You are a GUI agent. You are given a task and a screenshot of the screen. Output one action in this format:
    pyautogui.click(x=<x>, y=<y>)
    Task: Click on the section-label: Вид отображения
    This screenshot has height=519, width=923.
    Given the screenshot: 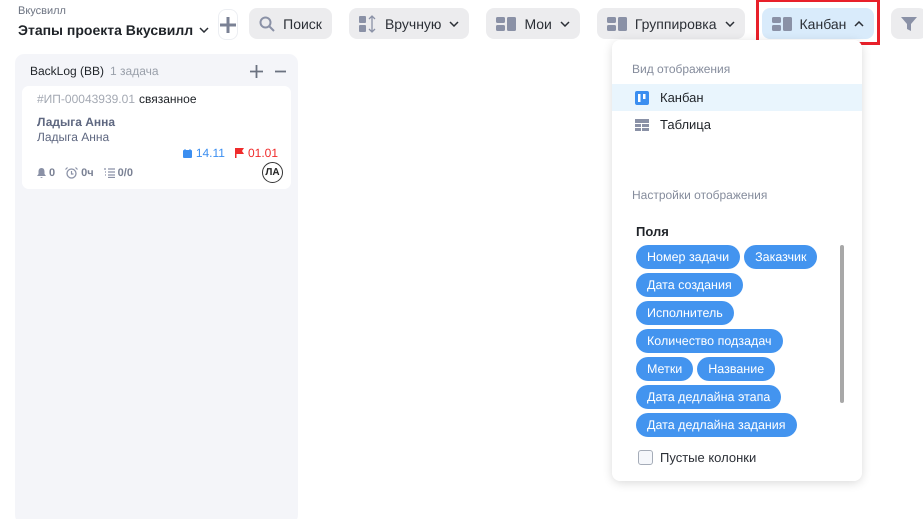 What is the action you would take?
    pyautogui.click(x=681, y=69)
    